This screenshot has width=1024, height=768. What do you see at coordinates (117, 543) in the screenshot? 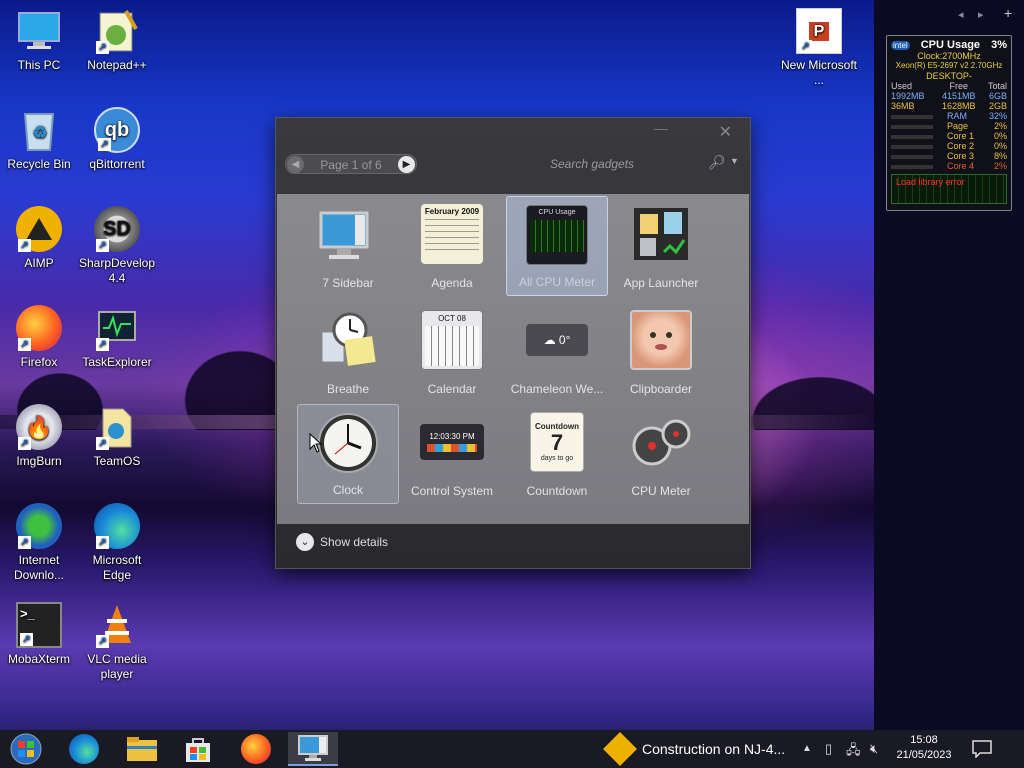
I see `desktop-icon-edge: ↗ Microsoft Edge` at bounding box center [117, 543].